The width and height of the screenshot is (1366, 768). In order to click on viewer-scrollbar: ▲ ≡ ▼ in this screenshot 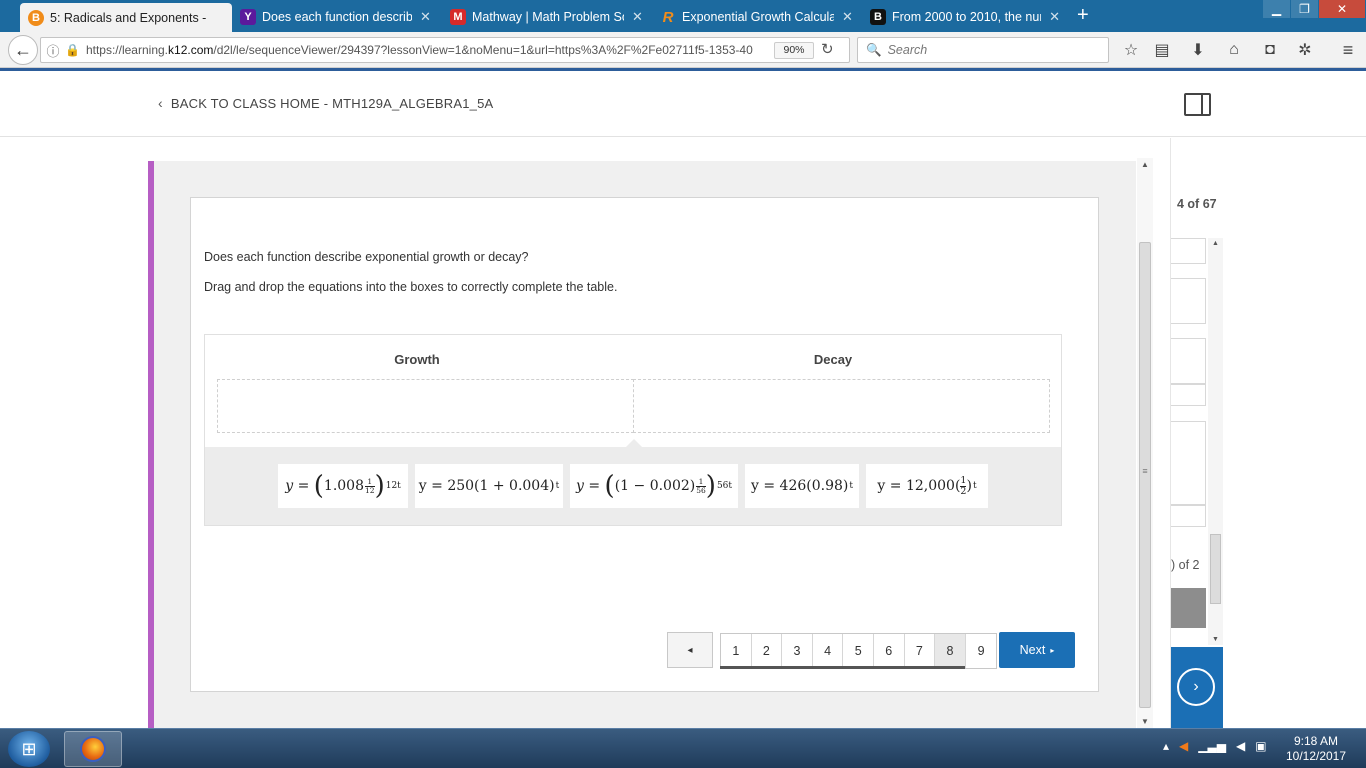, I will do `click(1145, 443)`.